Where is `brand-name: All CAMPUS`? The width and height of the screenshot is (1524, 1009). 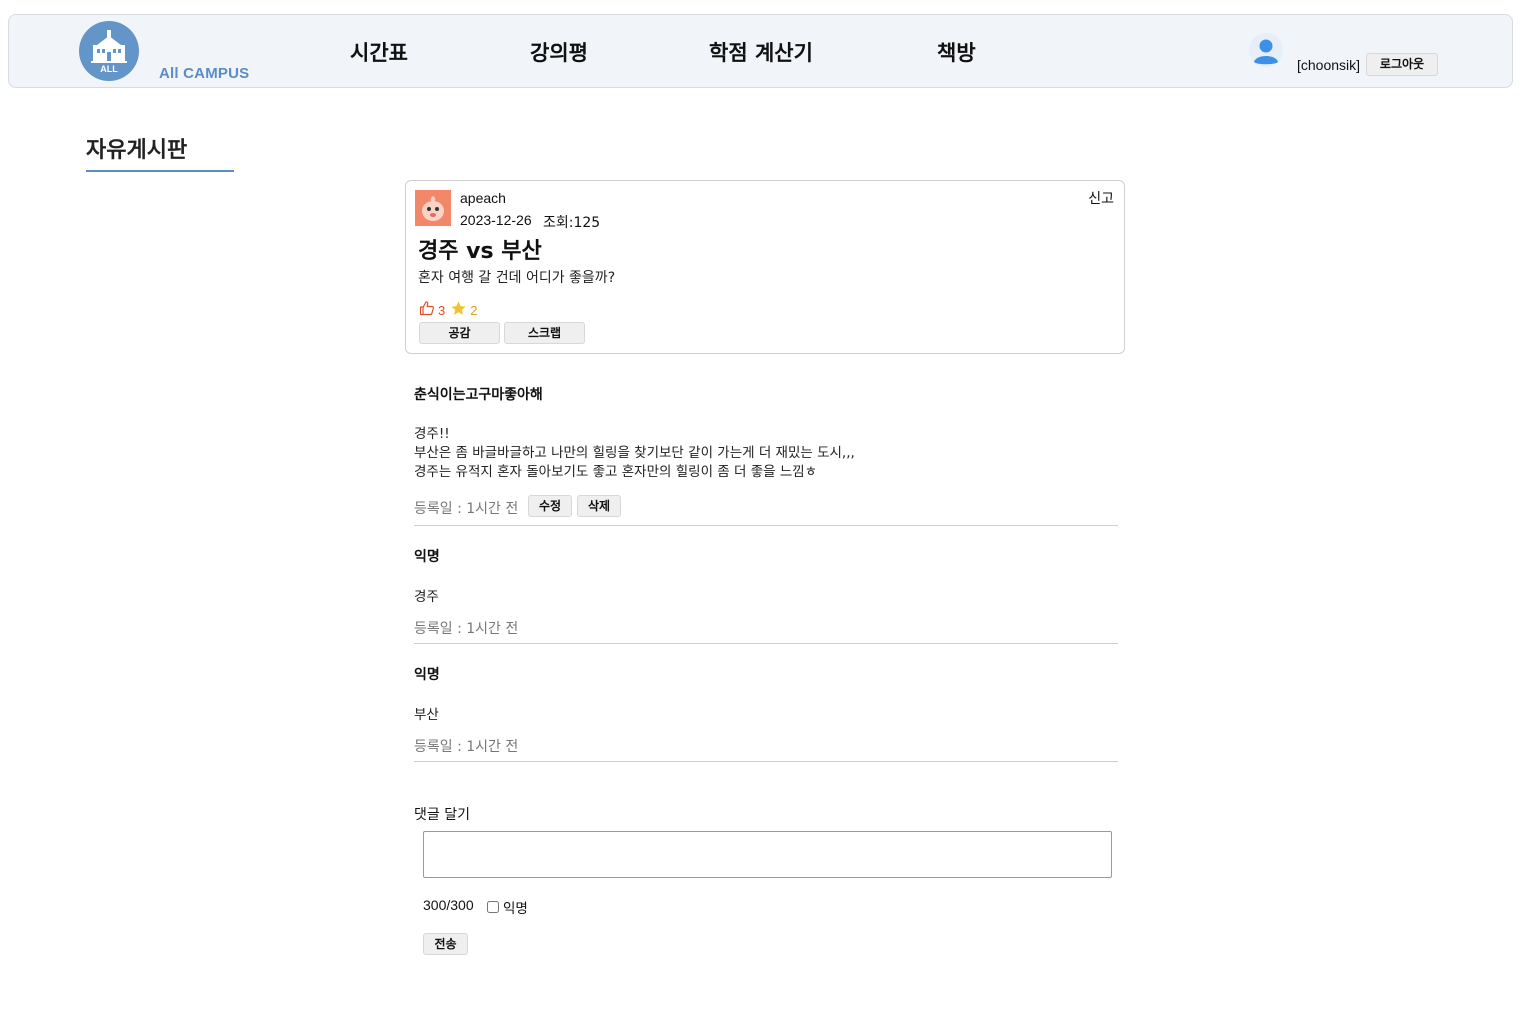 brand-name: All CAMPUS is located at coordinates (204, 73).